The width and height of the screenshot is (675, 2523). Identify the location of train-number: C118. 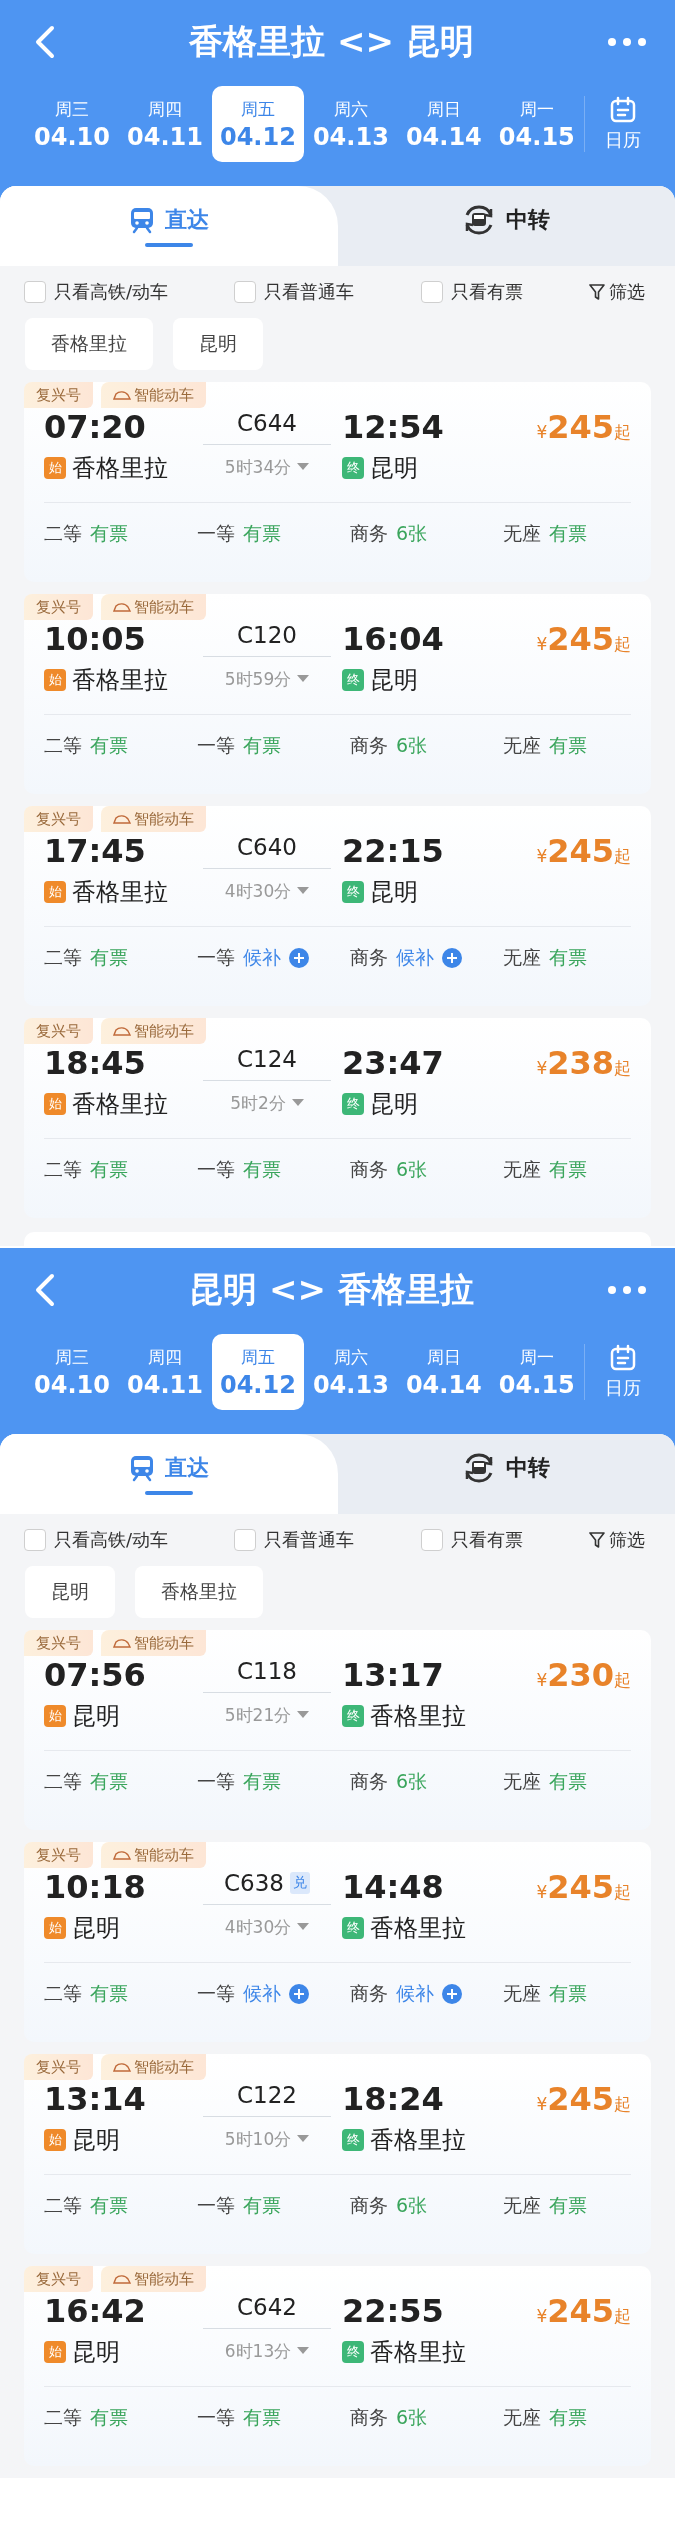
(267, 1670).